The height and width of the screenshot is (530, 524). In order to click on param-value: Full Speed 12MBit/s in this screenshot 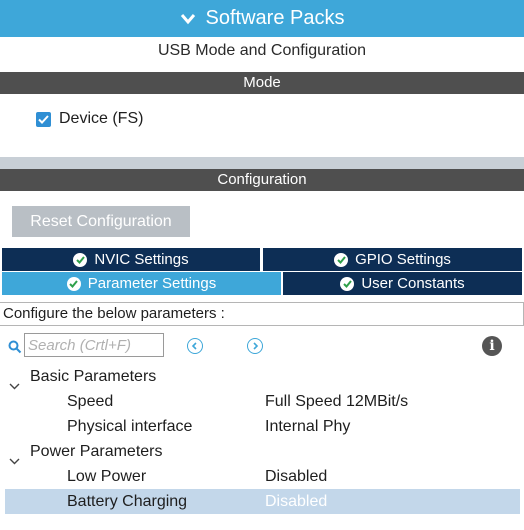, I will do `click(337, 401)`.